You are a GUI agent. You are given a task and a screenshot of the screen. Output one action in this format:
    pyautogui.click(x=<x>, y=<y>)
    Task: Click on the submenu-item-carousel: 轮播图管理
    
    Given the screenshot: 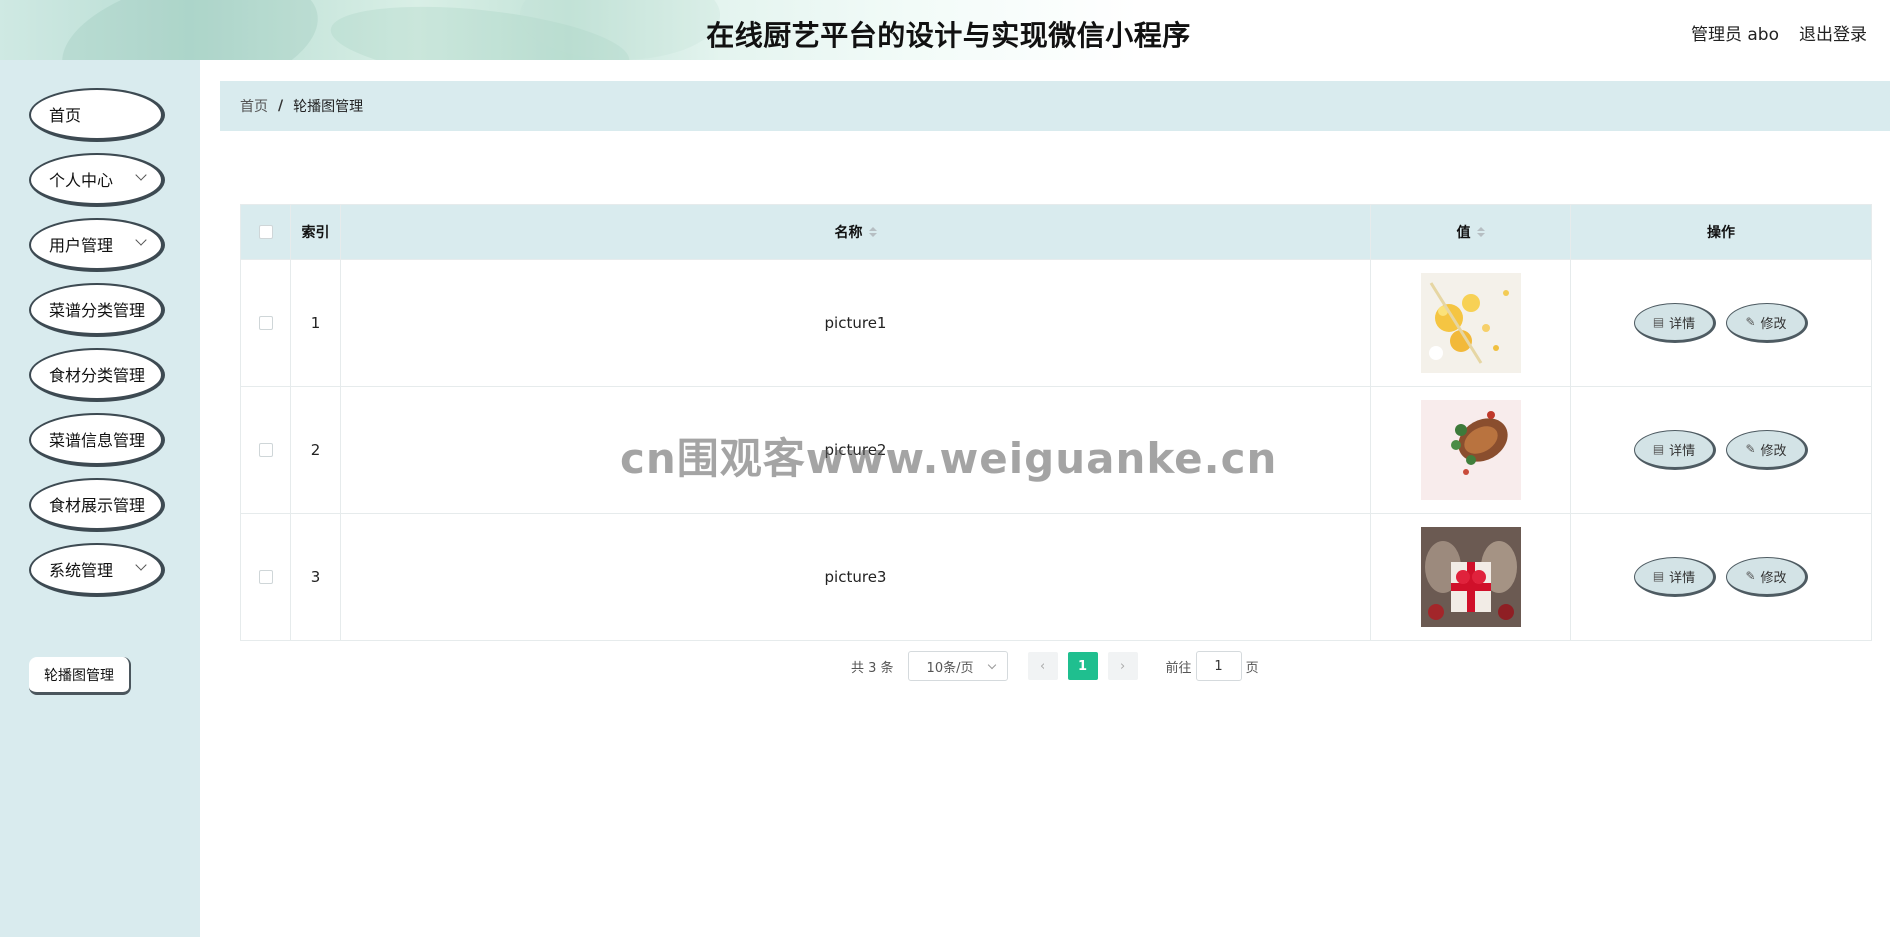 What is the action you would take?
    pyautogui.click(x=80, y=676)
    